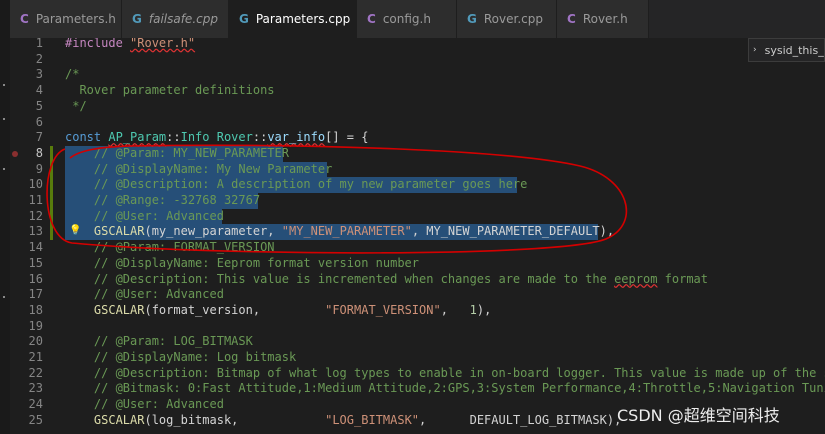  What do you see at coordinates (35, 278) in the screenshot?
I see `line-number: 16` at bounding box center [35, 278].